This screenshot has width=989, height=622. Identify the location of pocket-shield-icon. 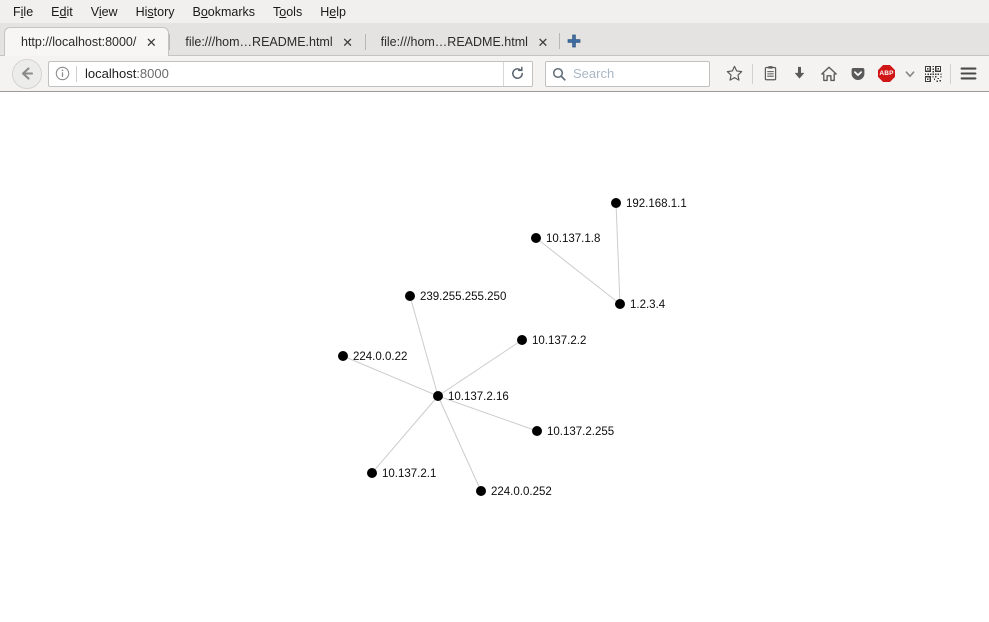
(857, 73).